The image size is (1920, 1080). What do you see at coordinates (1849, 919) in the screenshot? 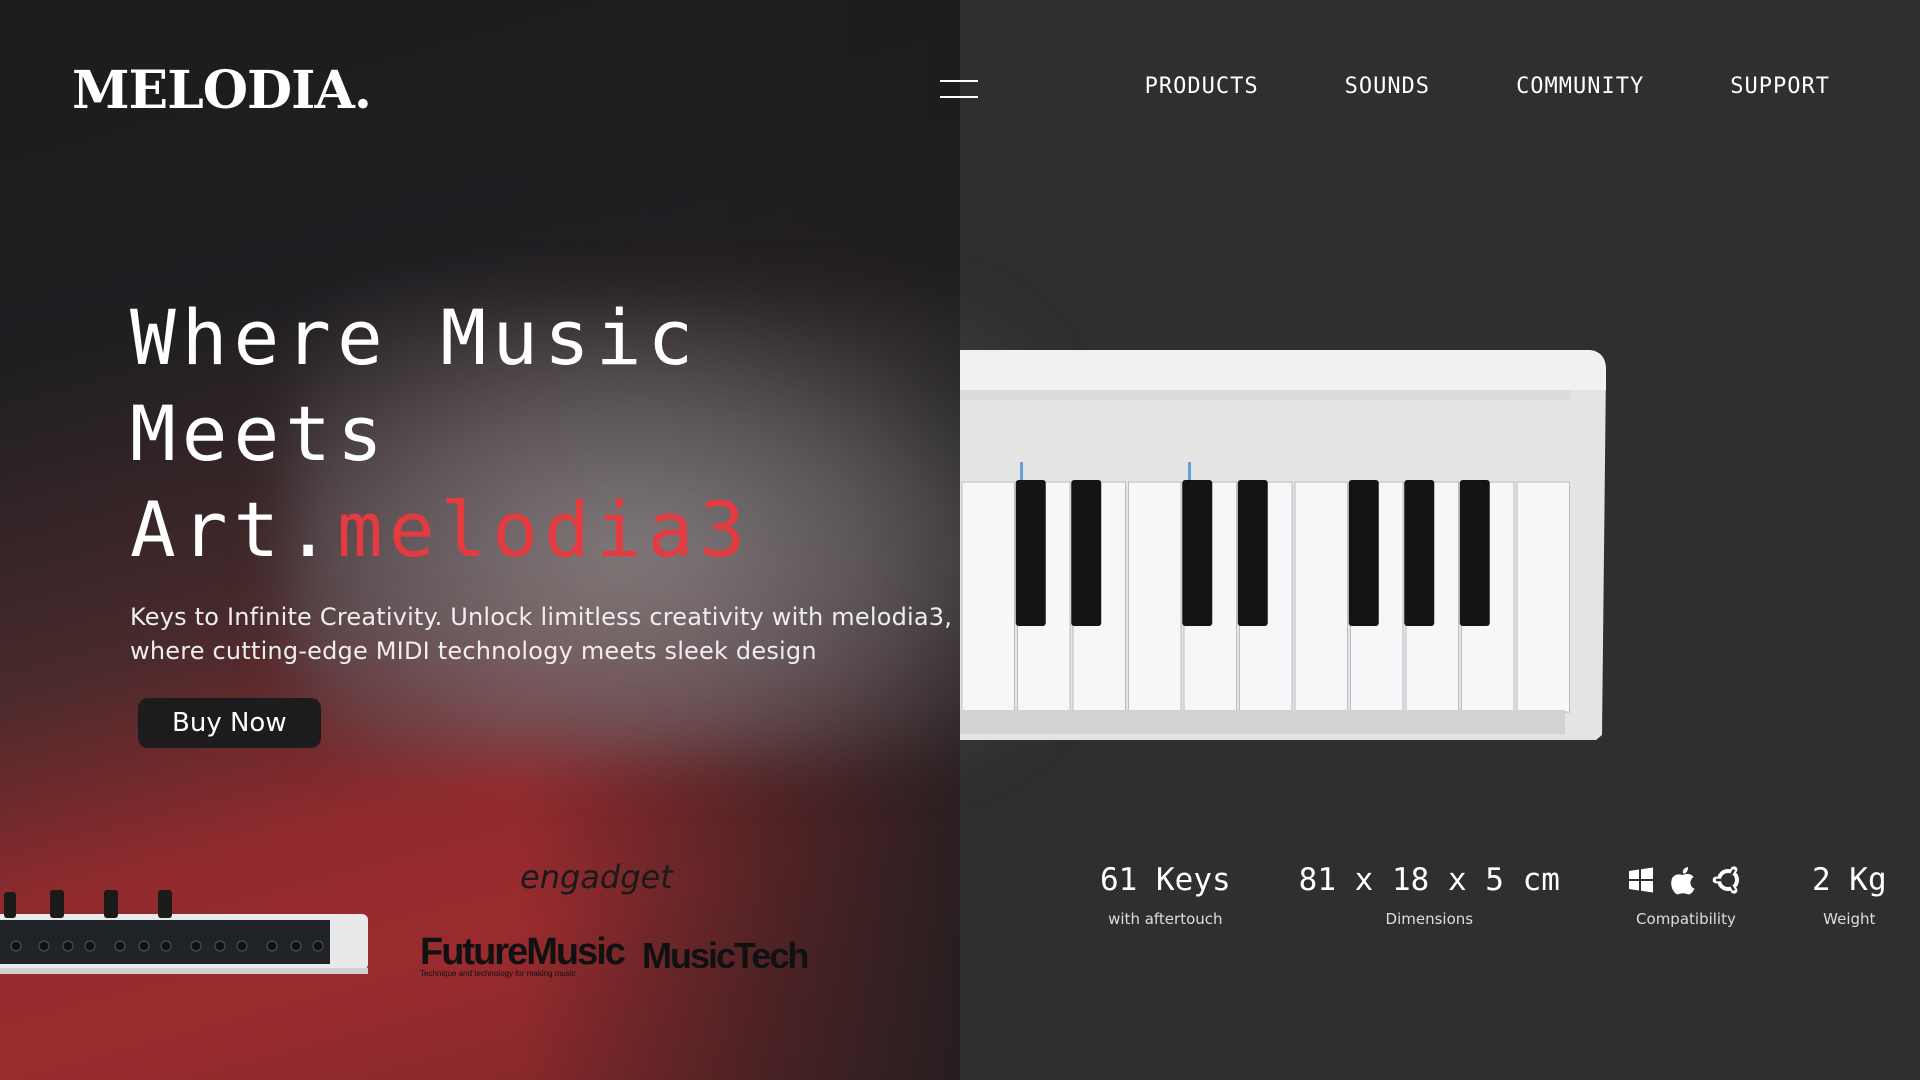
I see `spec-weight-label: Weight` at bounding box center [1849, 919].